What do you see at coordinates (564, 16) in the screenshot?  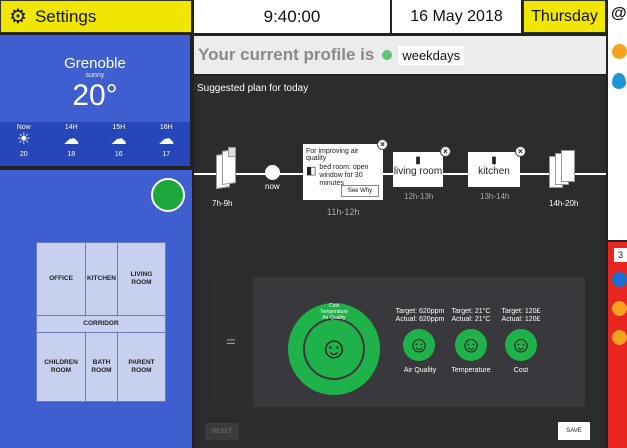 I see `current-day: Thursday` at bounding box center [564, 16].